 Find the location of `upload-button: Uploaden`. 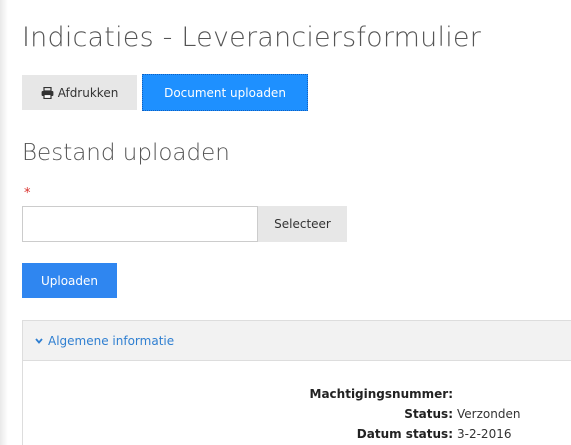

upload-button: Uploaden is located at coordinates (69, 280).